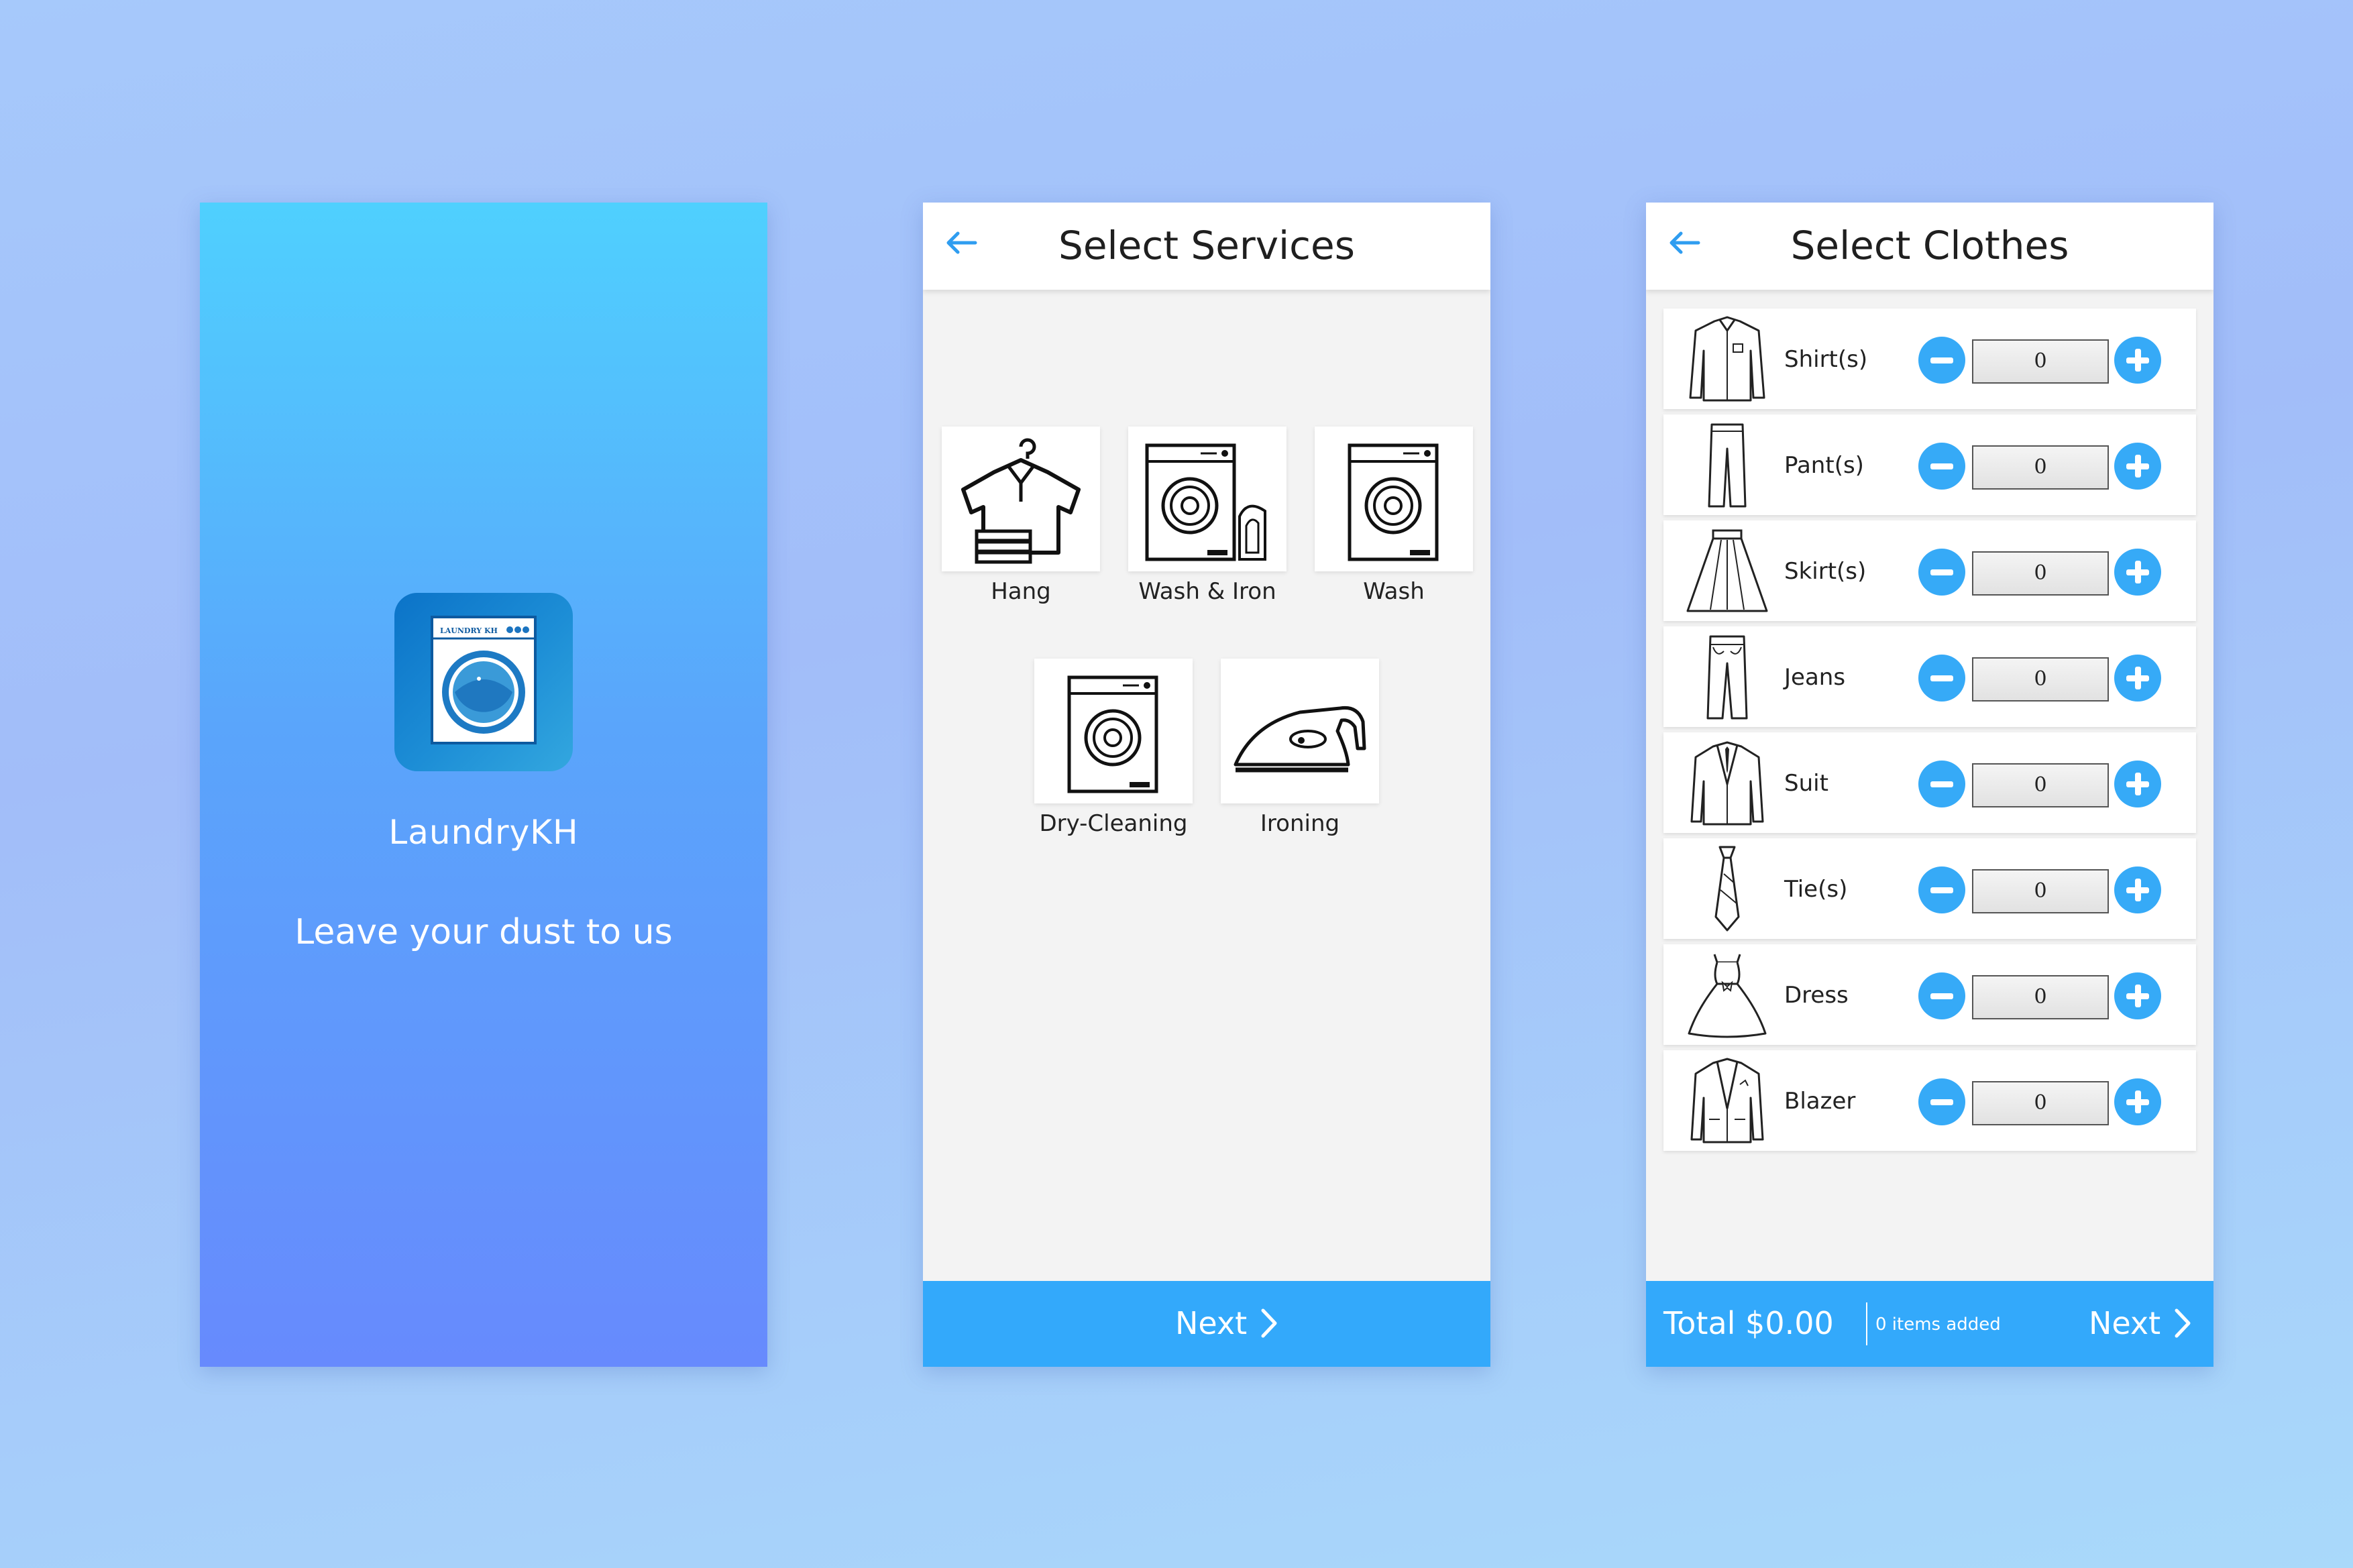 The height and width of the screenshot is (1568, 2353). What do you see at coordinates (1806, 783) in the screenshot?
I see `cloth-label: Suit` at bounding box center [1806, 783].